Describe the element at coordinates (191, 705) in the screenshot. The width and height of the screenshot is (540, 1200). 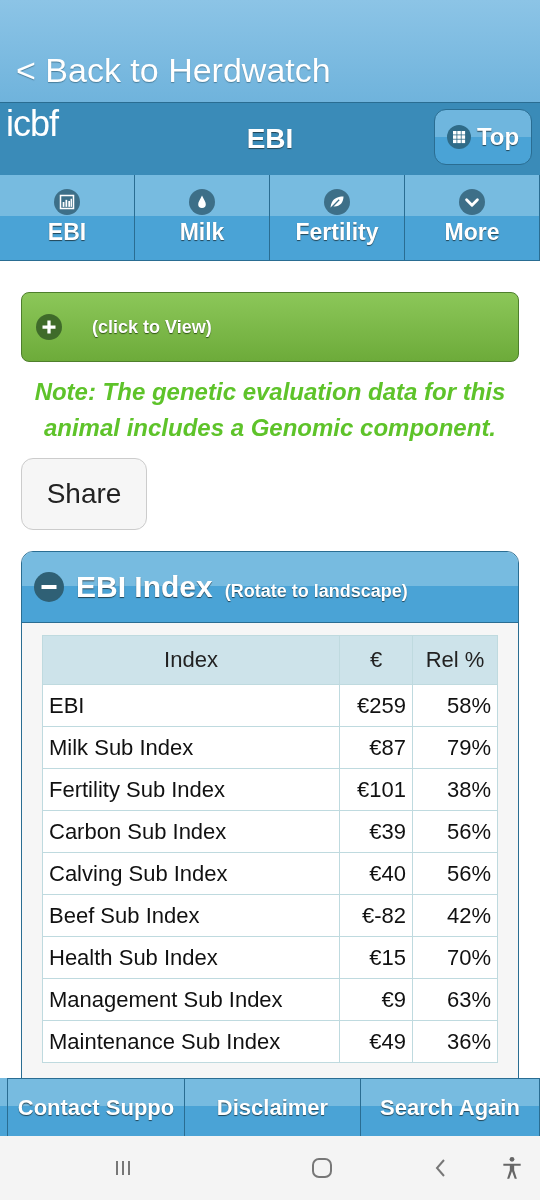
I see `table-cell: EBI` at that location.